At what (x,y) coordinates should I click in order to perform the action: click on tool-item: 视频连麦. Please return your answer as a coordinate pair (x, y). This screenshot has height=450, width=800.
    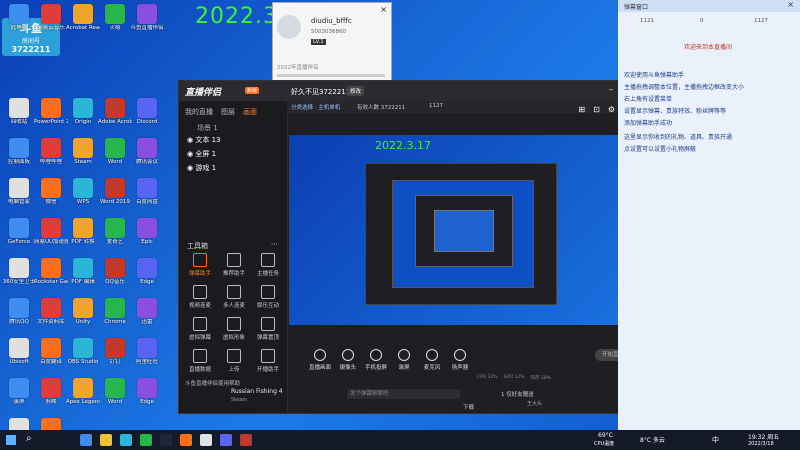
    Looking at the image, I should click on (200, 297).